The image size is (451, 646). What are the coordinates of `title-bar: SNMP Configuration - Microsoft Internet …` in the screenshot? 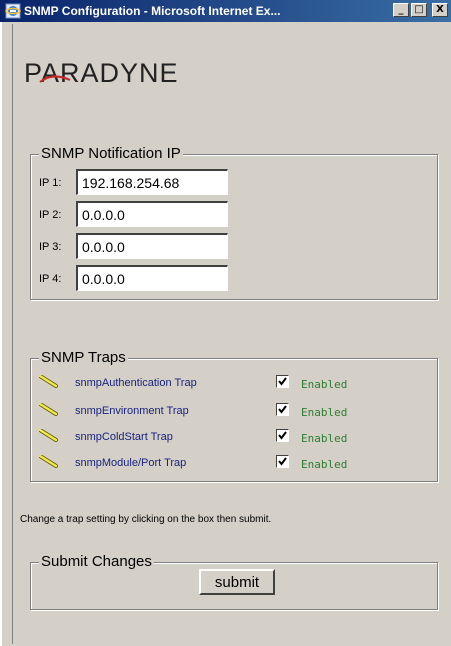 It's located at (225, 11).